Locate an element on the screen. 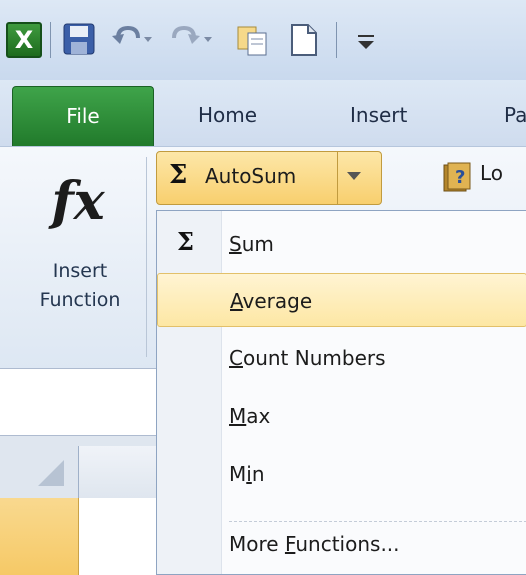  undo-icon is located at coordinates (133, 40).